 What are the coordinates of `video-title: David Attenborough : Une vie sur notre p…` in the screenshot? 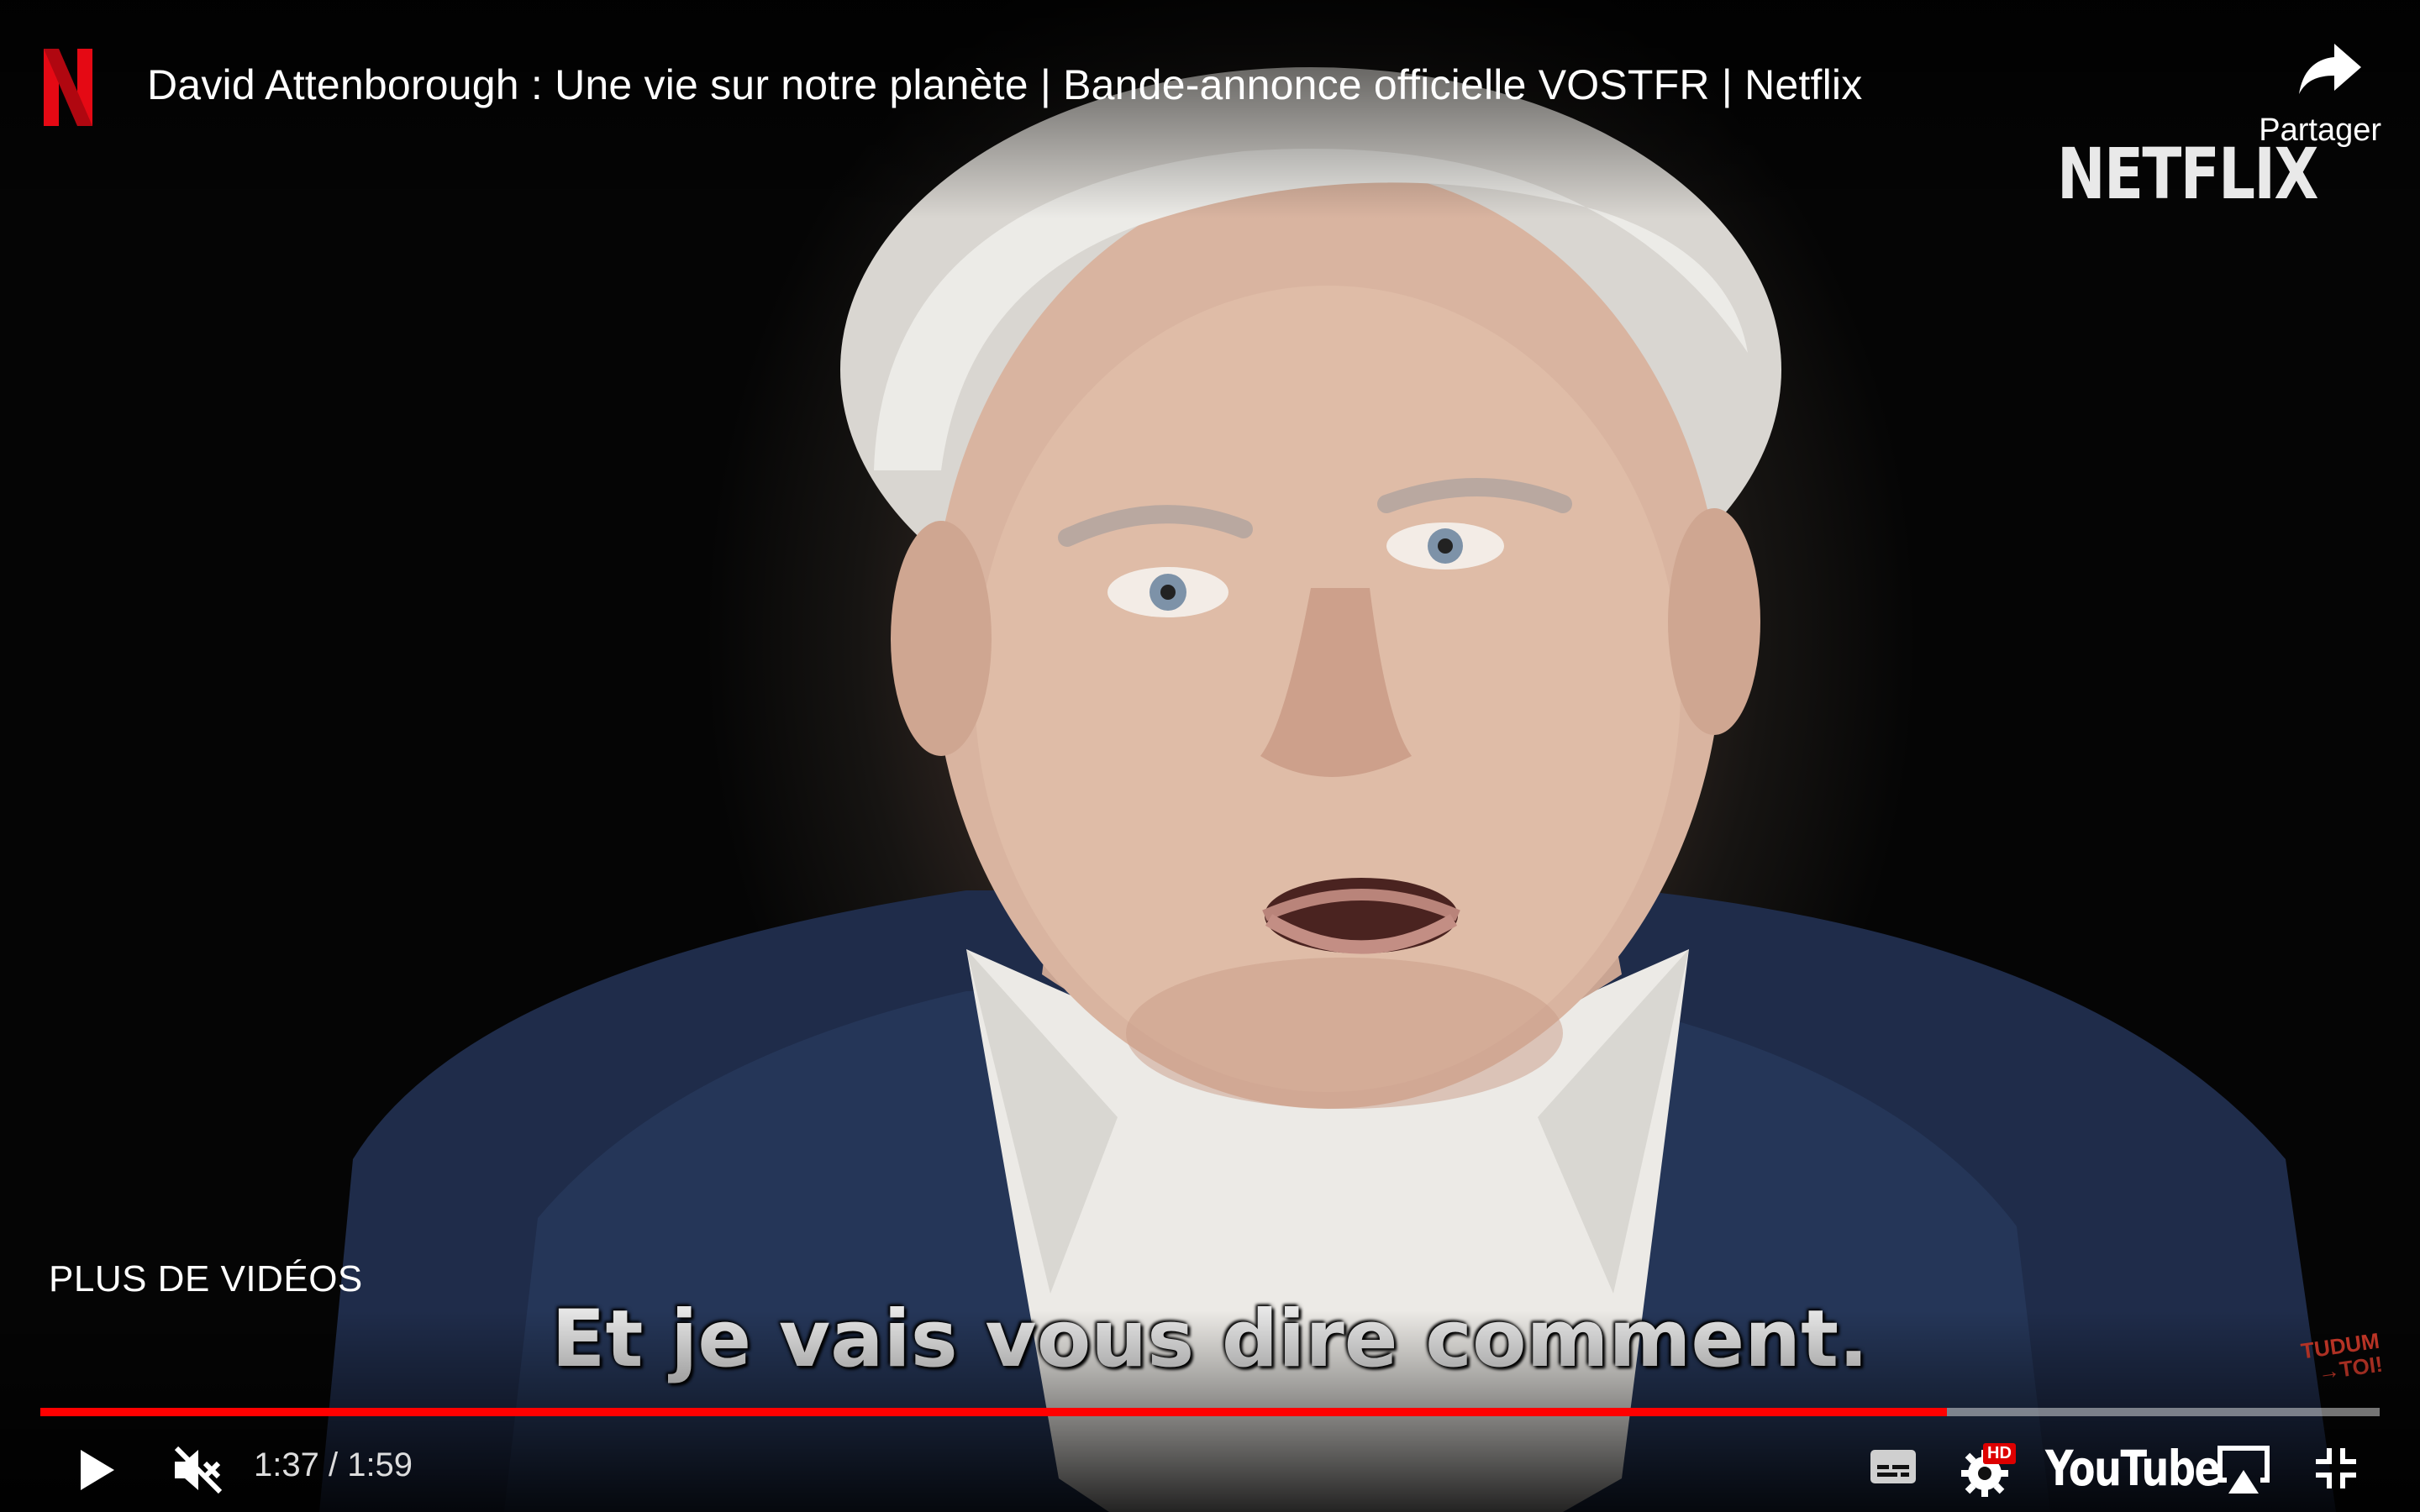 It's located at (1004, 84).